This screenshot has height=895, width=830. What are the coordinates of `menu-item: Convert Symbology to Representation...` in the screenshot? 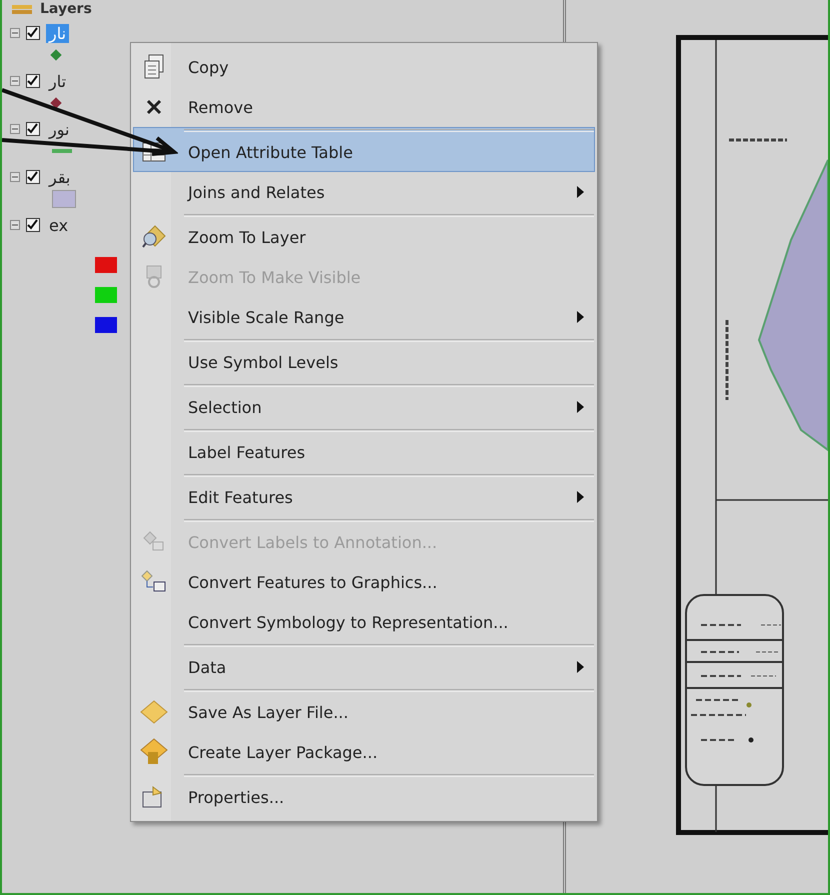 It's located at (364, 622).